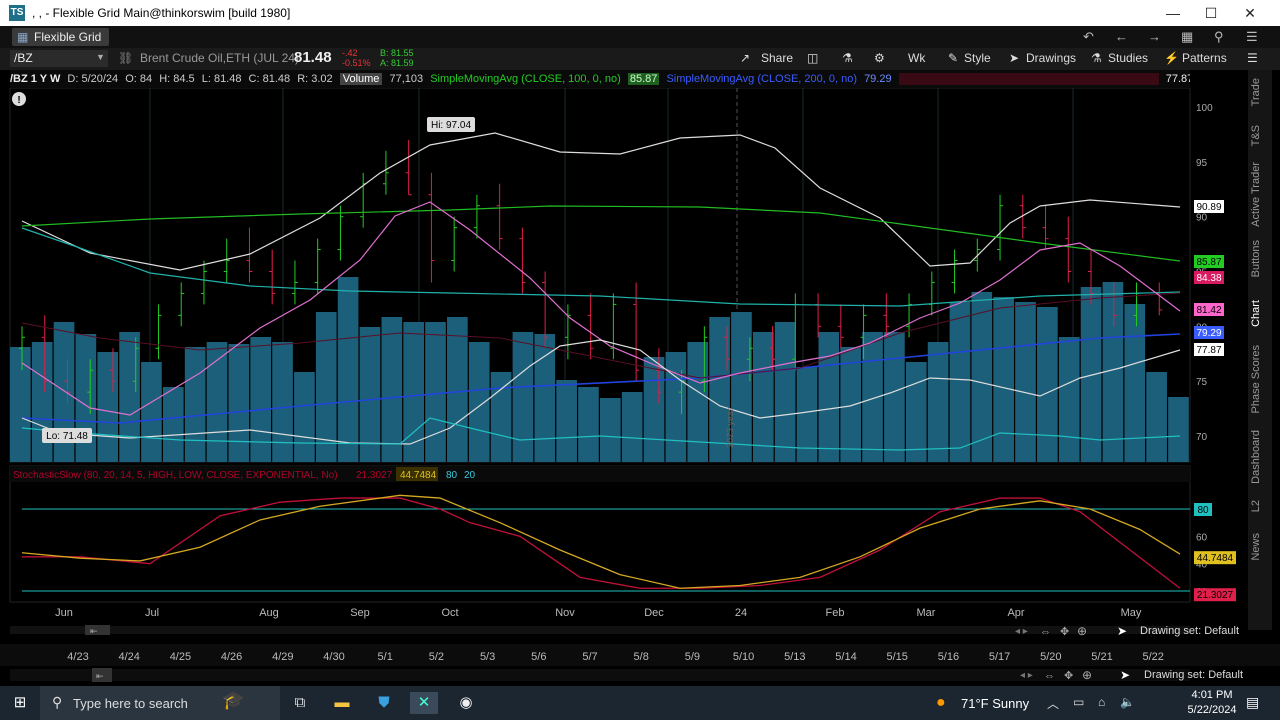  I want to click on style-button: Style, so click(977, 58).